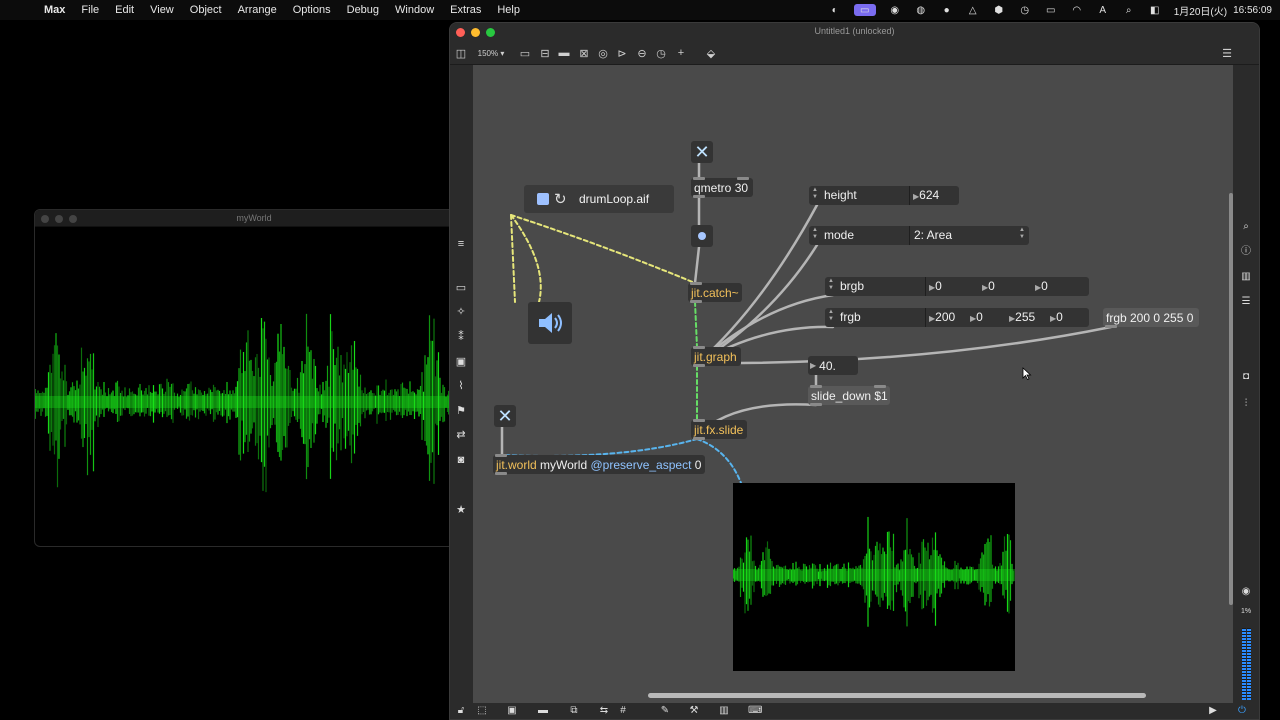 This screenshot has height=720, width=1280. Describe the element at coordinates (505, 416) in the screenshot. I see `toggle-world-close-icon: ✕` at that location.